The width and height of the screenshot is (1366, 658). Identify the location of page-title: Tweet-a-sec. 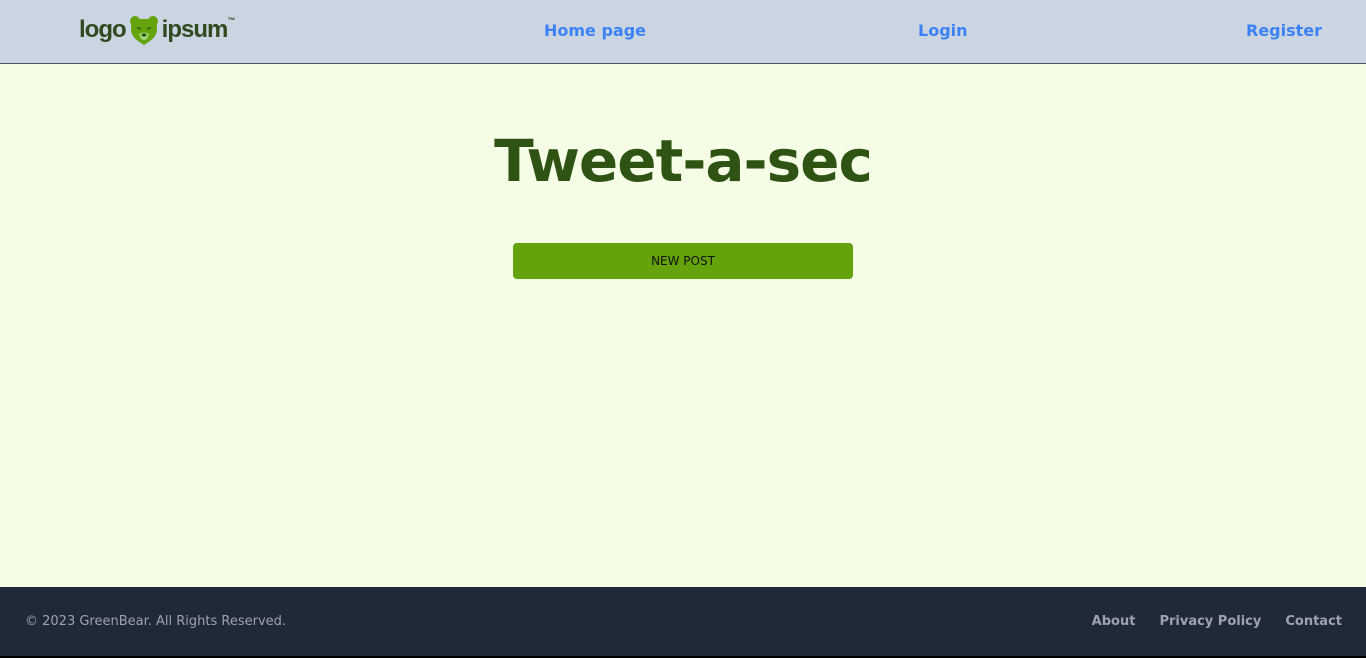
(683, 161).